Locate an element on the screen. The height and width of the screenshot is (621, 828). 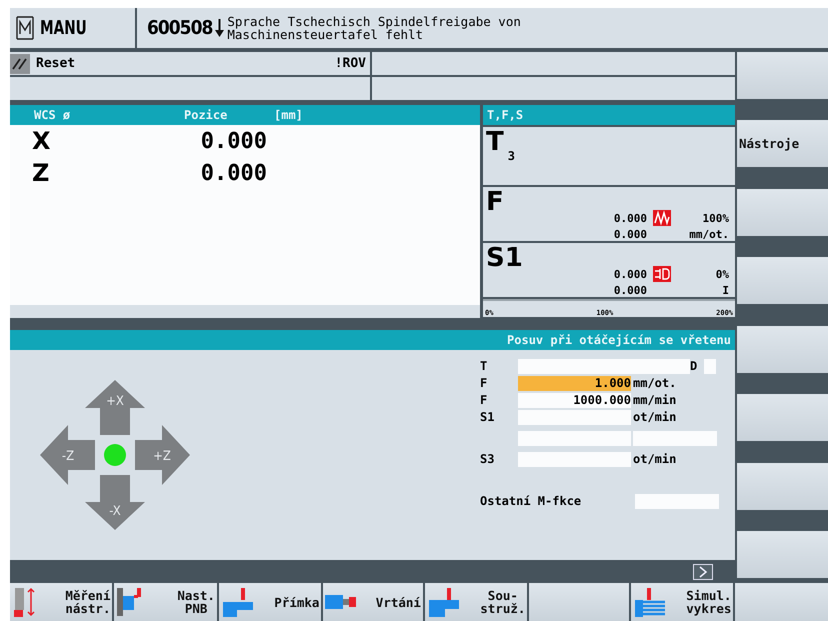
field-label: D is located at coordinates (694, 366).